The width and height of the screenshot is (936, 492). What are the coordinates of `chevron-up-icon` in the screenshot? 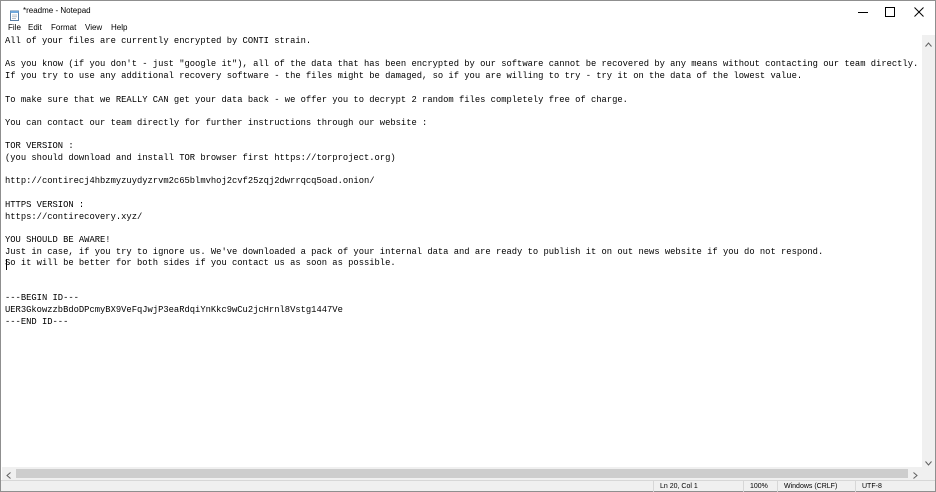 It's located at (928, 41).